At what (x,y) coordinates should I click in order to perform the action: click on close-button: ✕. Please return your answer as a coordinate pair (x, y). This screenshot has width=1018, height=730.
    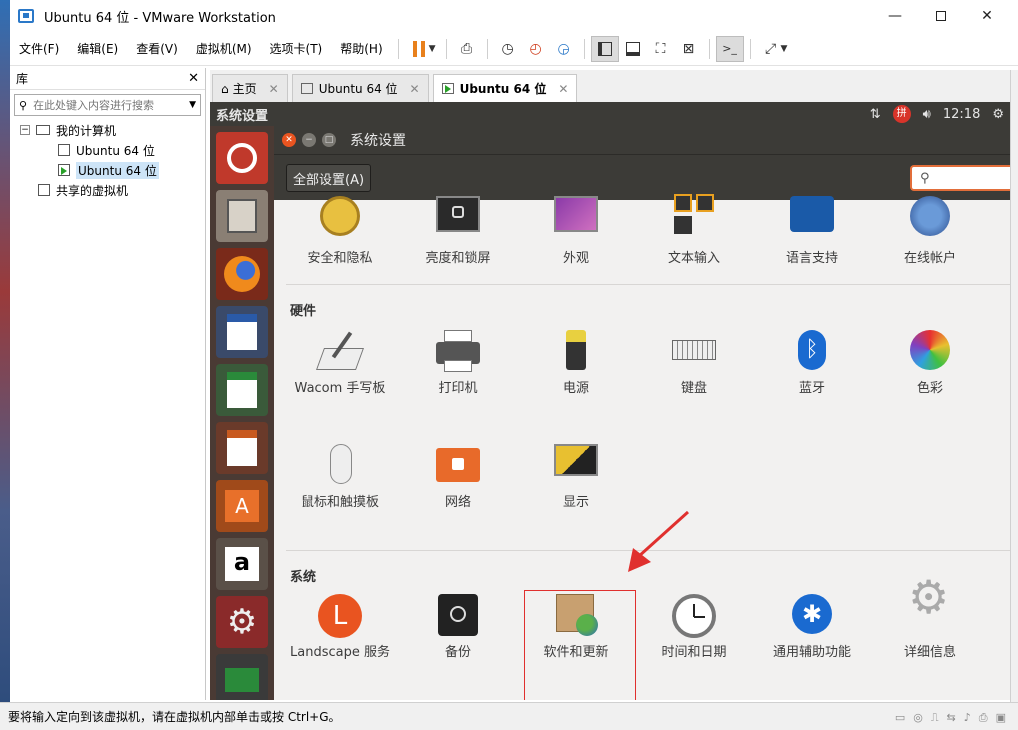
    Looking at the image, I should click on (987, 16).